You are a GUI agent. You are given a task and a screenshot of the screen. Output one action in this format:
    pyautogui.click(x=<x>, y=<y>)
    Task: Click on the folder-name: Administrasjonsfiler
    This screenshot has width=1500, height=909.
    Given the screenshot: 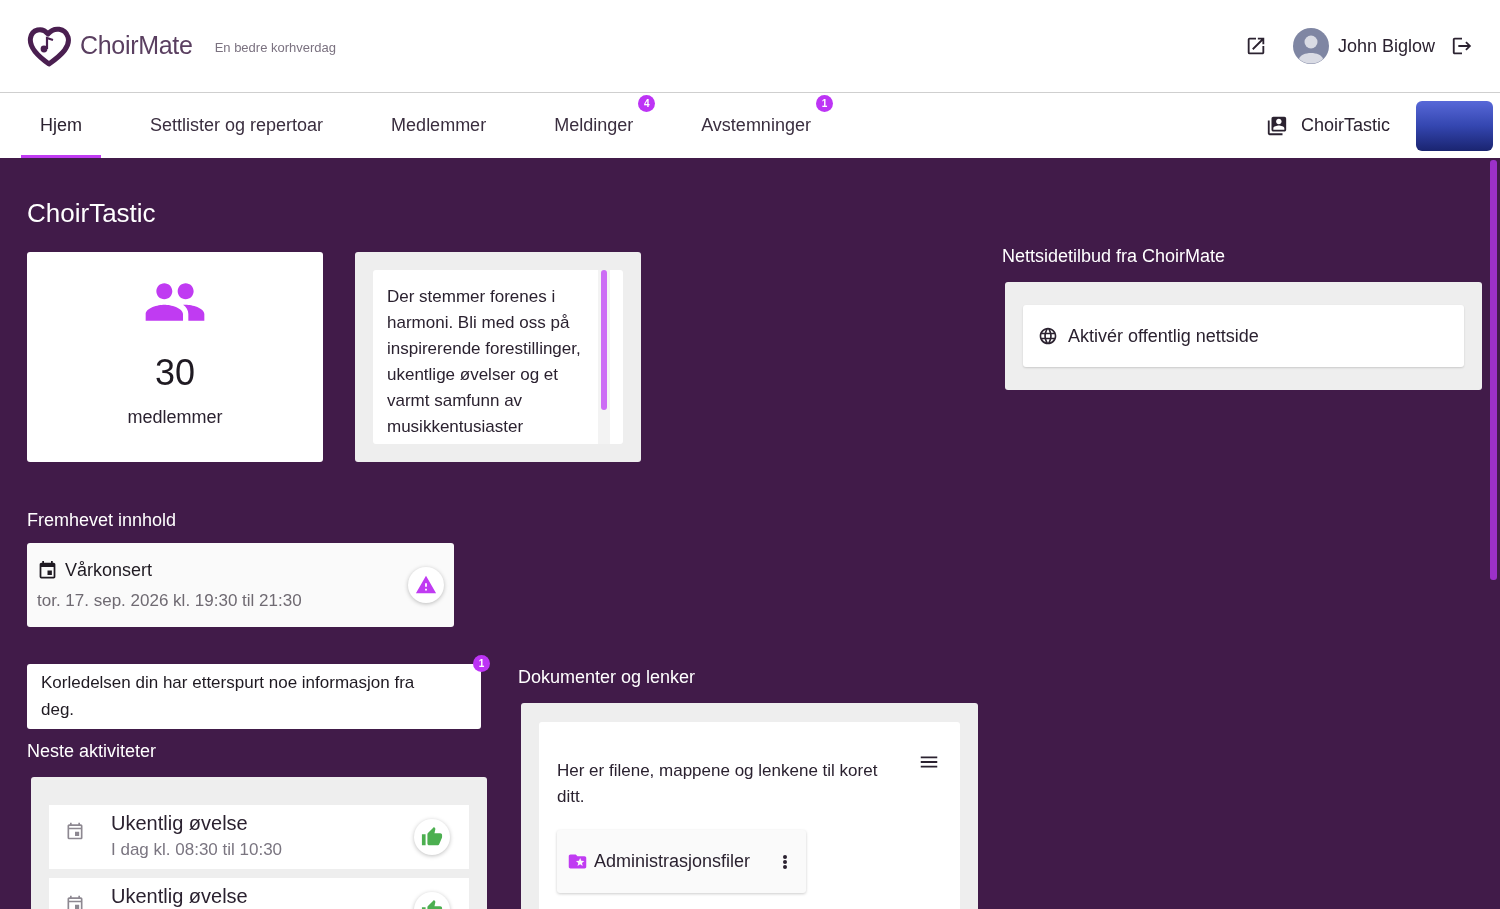 What is the action you would take?
    pyautogui.click(x=672, y=861)
    